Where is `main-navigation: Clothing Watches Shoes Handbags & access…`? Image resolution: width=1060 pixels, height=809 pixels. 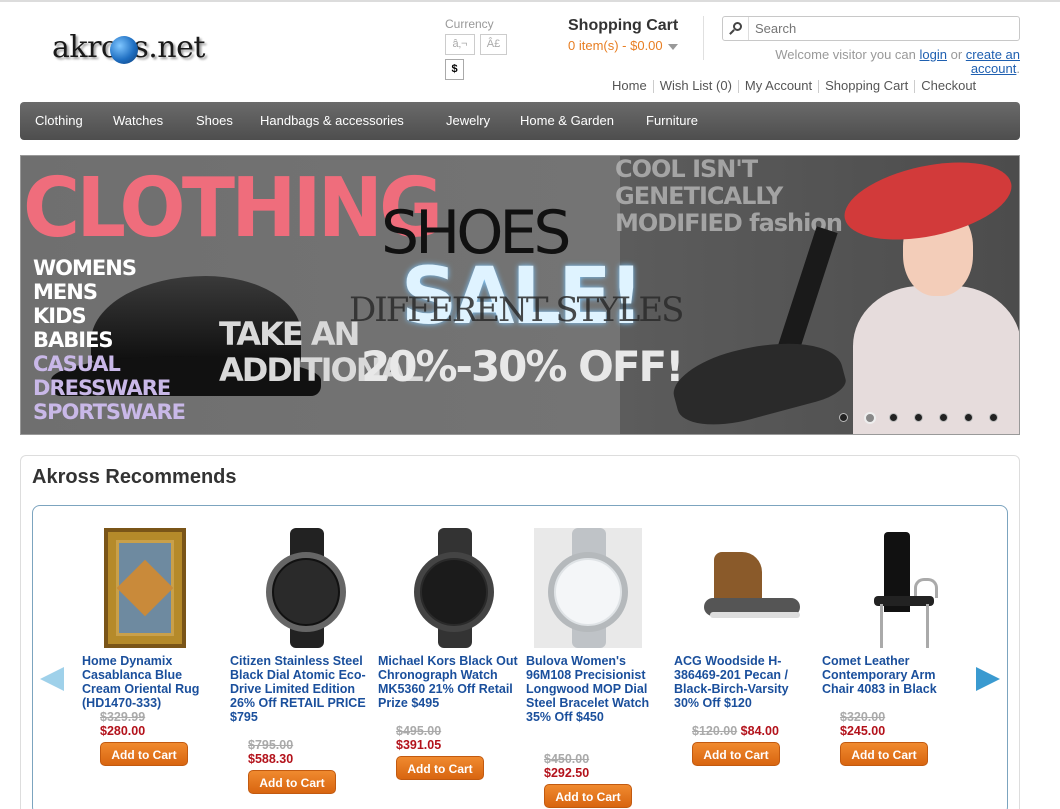
main-navigation: Clothing Watches Shoes Handbags & access… is located at coordinates (520, 121).